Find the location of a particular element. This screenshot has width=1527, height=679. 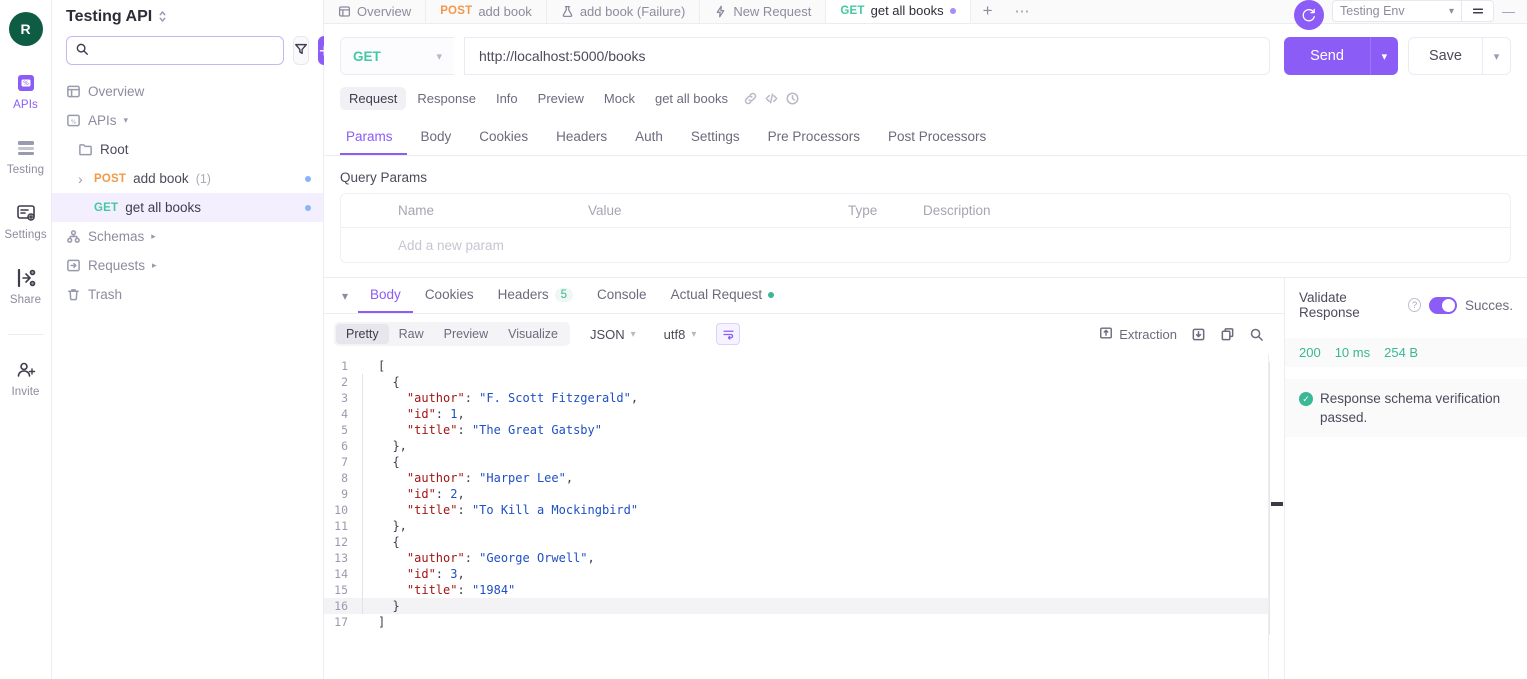

rail-item-settings: Settings is located at coordinates (26, 221).